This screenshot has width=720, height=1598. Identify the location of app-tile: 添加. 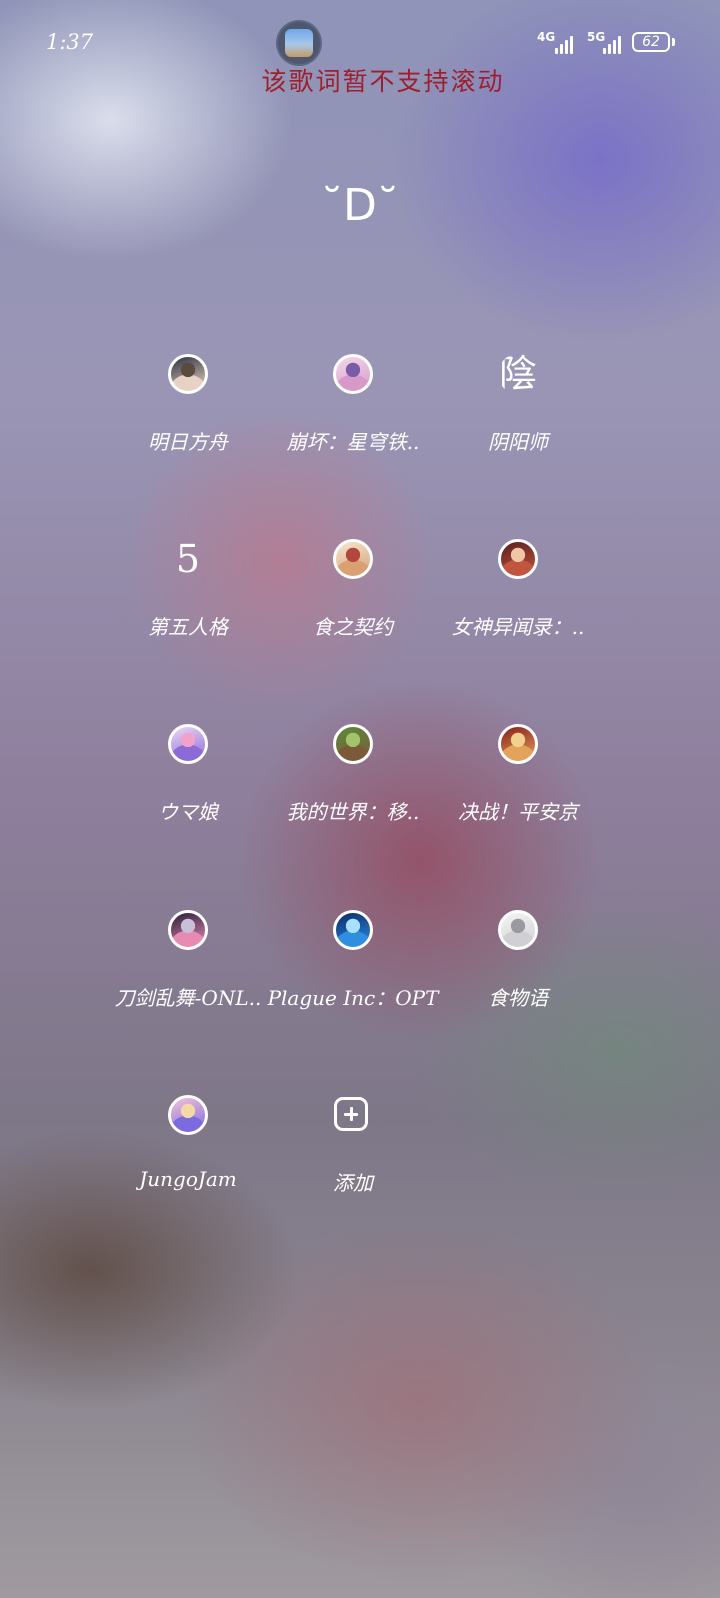
(353, 1150).